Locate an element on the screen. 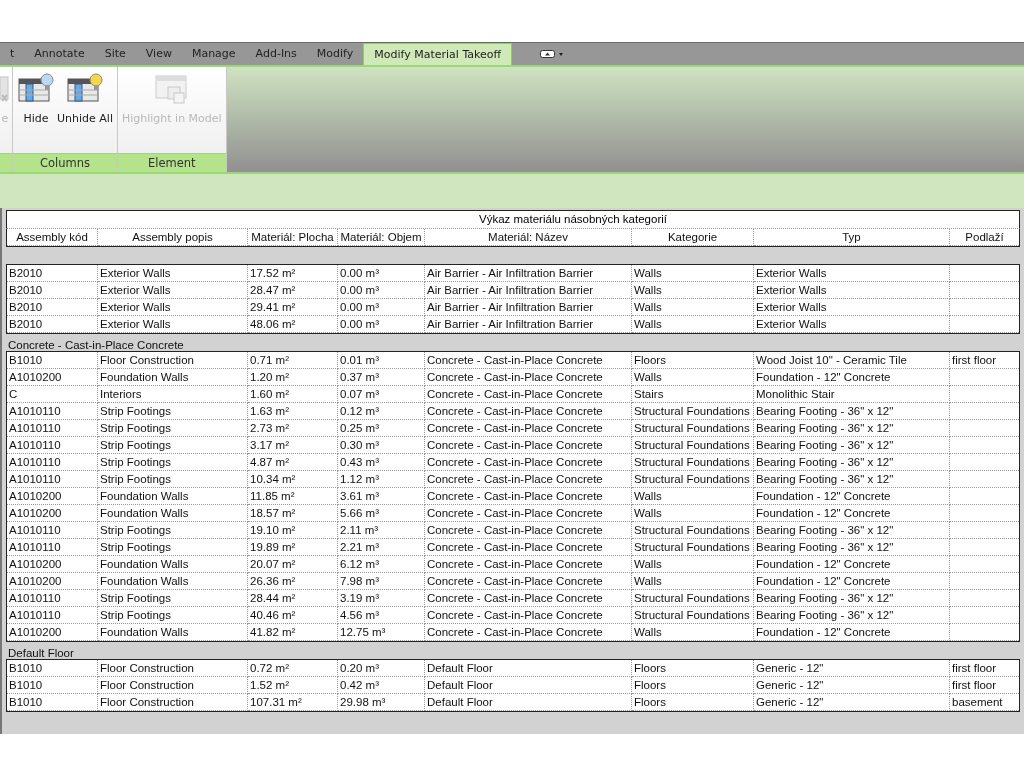 The image size is (1024, 768). ribbon-button: Unhide All is located at coordinates (85, 113).